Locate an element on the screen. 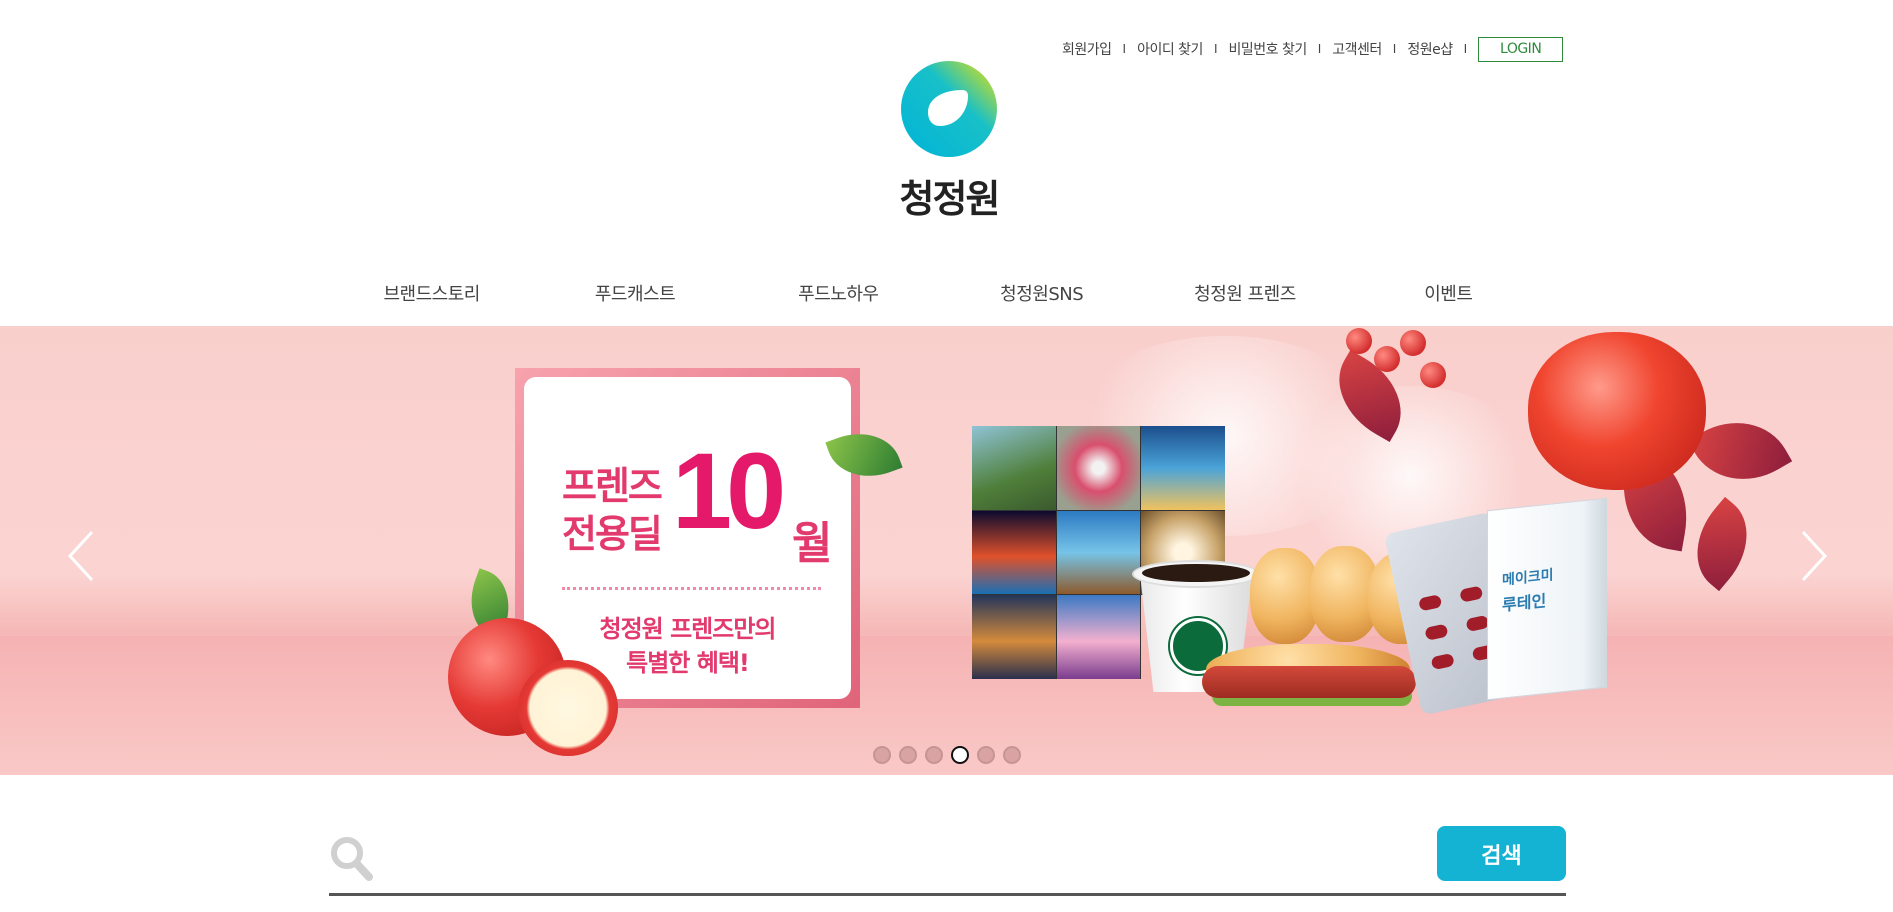 The height and width of the screenshot is (912, 1893). nav-item-food-cast: 푸드캐스트 is located at coordinates (634, 293).